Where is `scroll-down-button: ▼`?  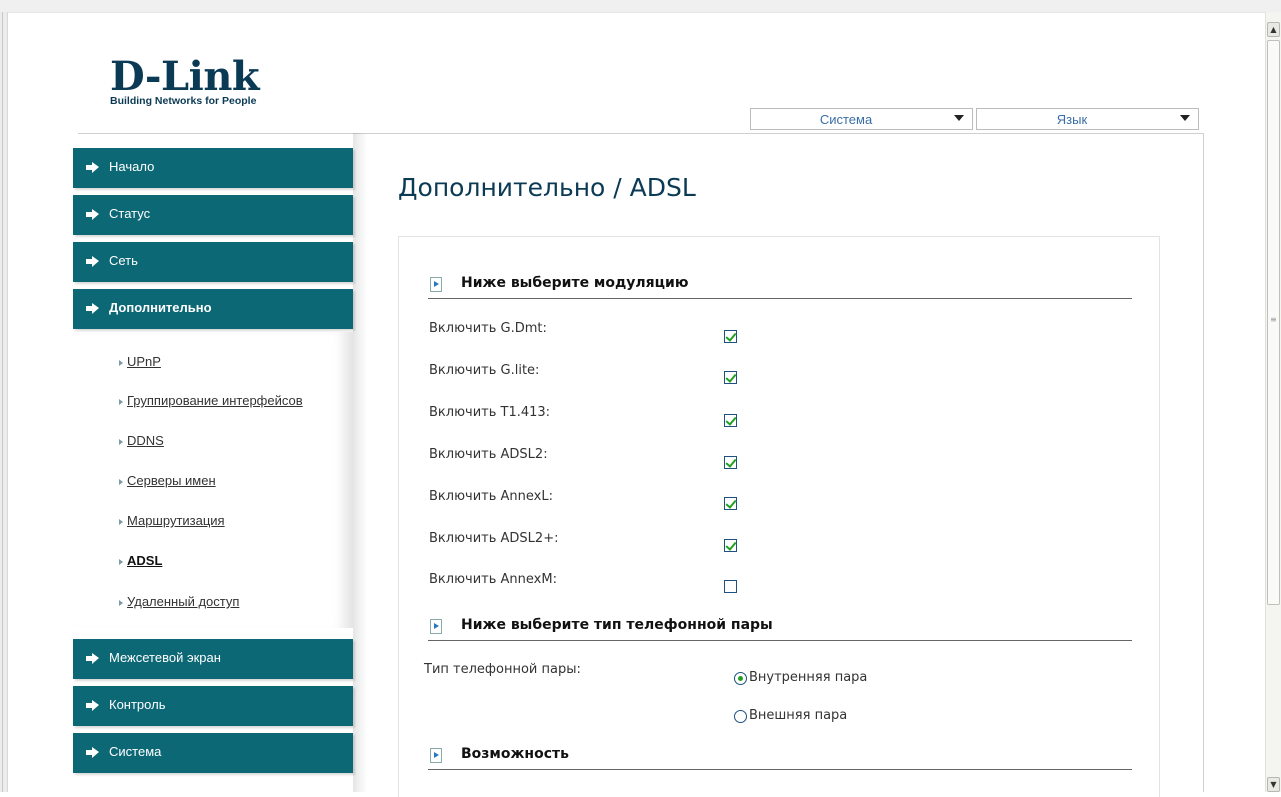 scroll-down-button: ▼ is located at coordinates (1273, 784).